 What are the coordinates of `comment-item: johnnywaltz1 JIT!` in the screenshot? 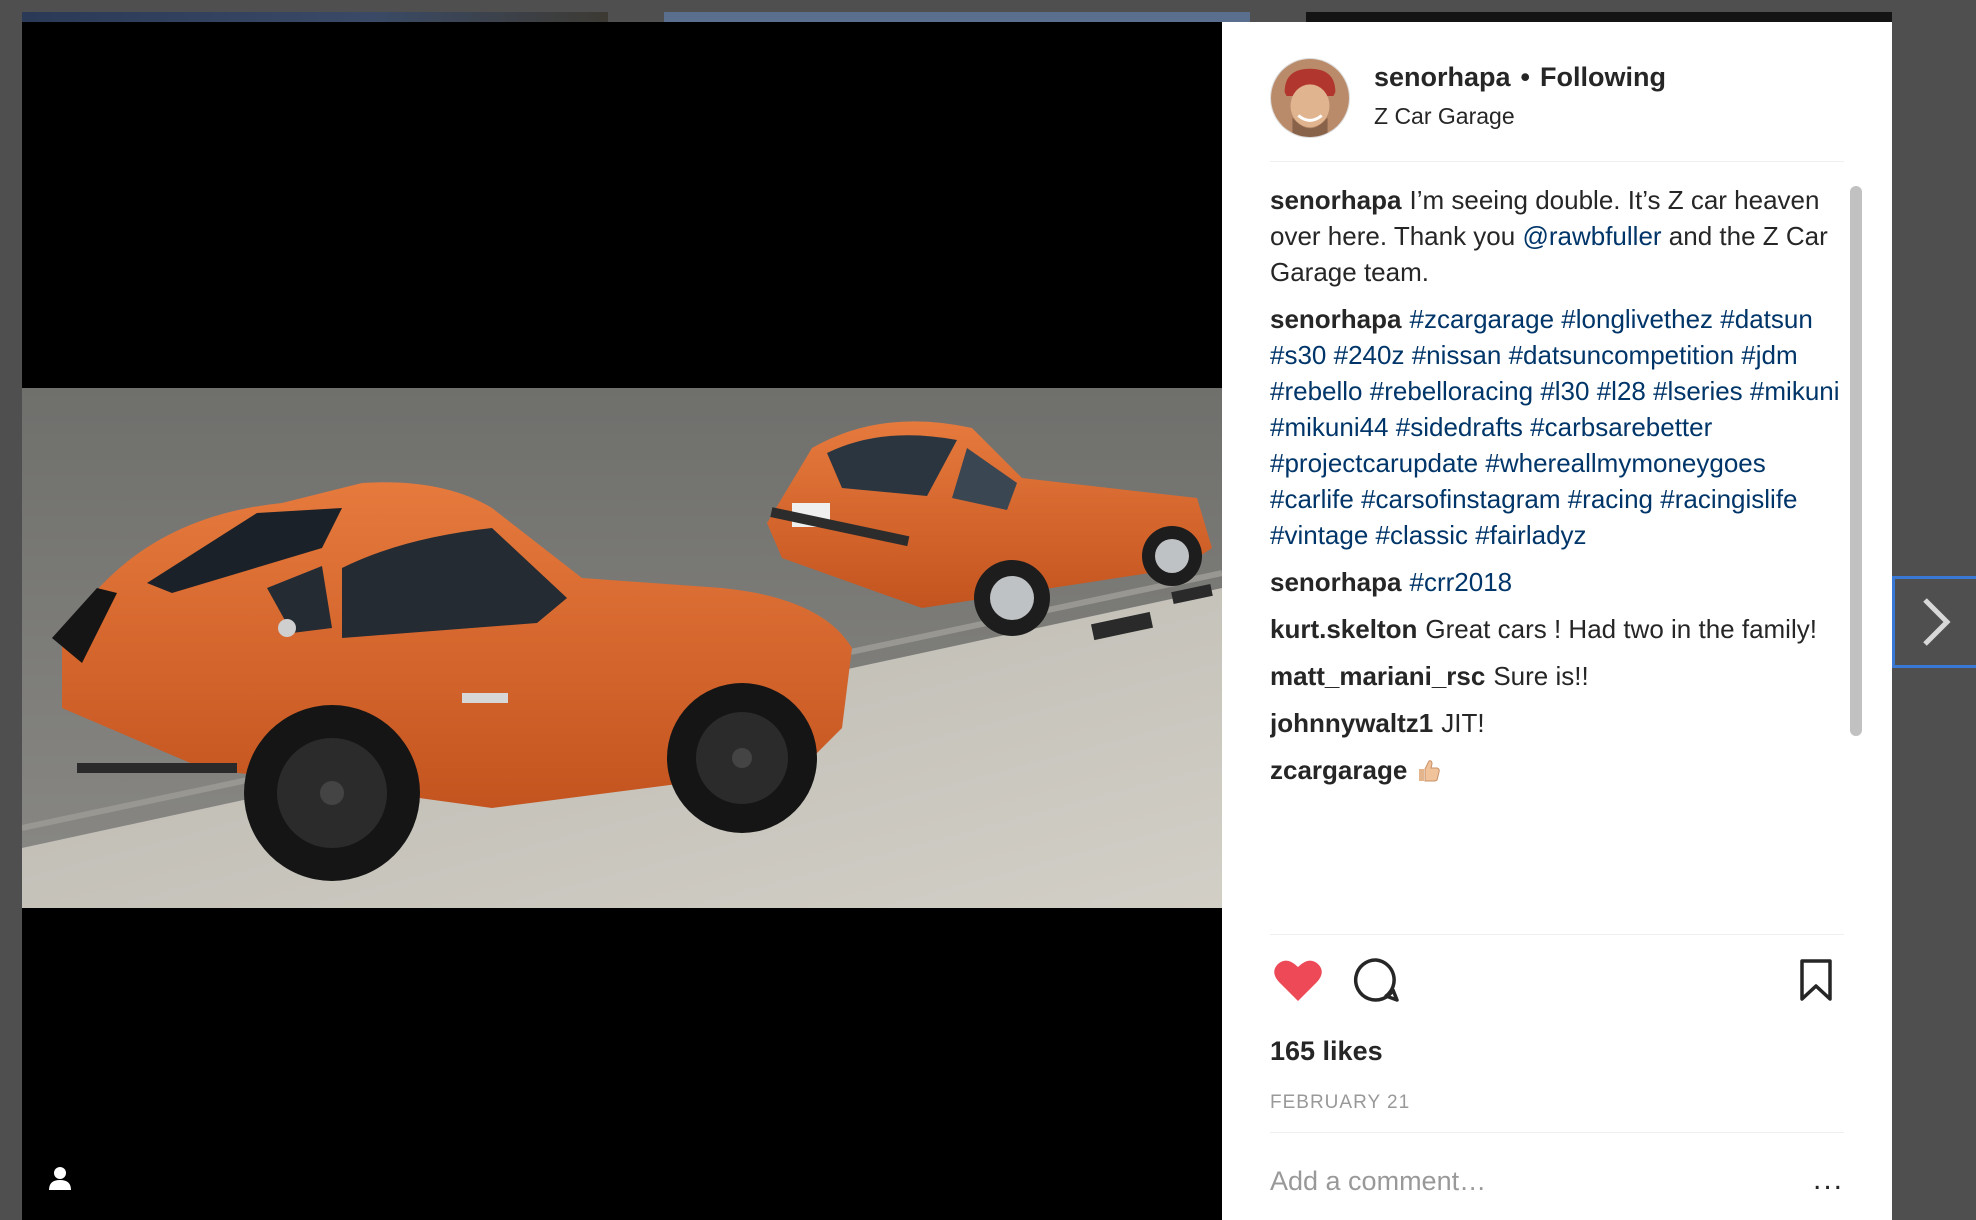 It's located at (1557, 723).